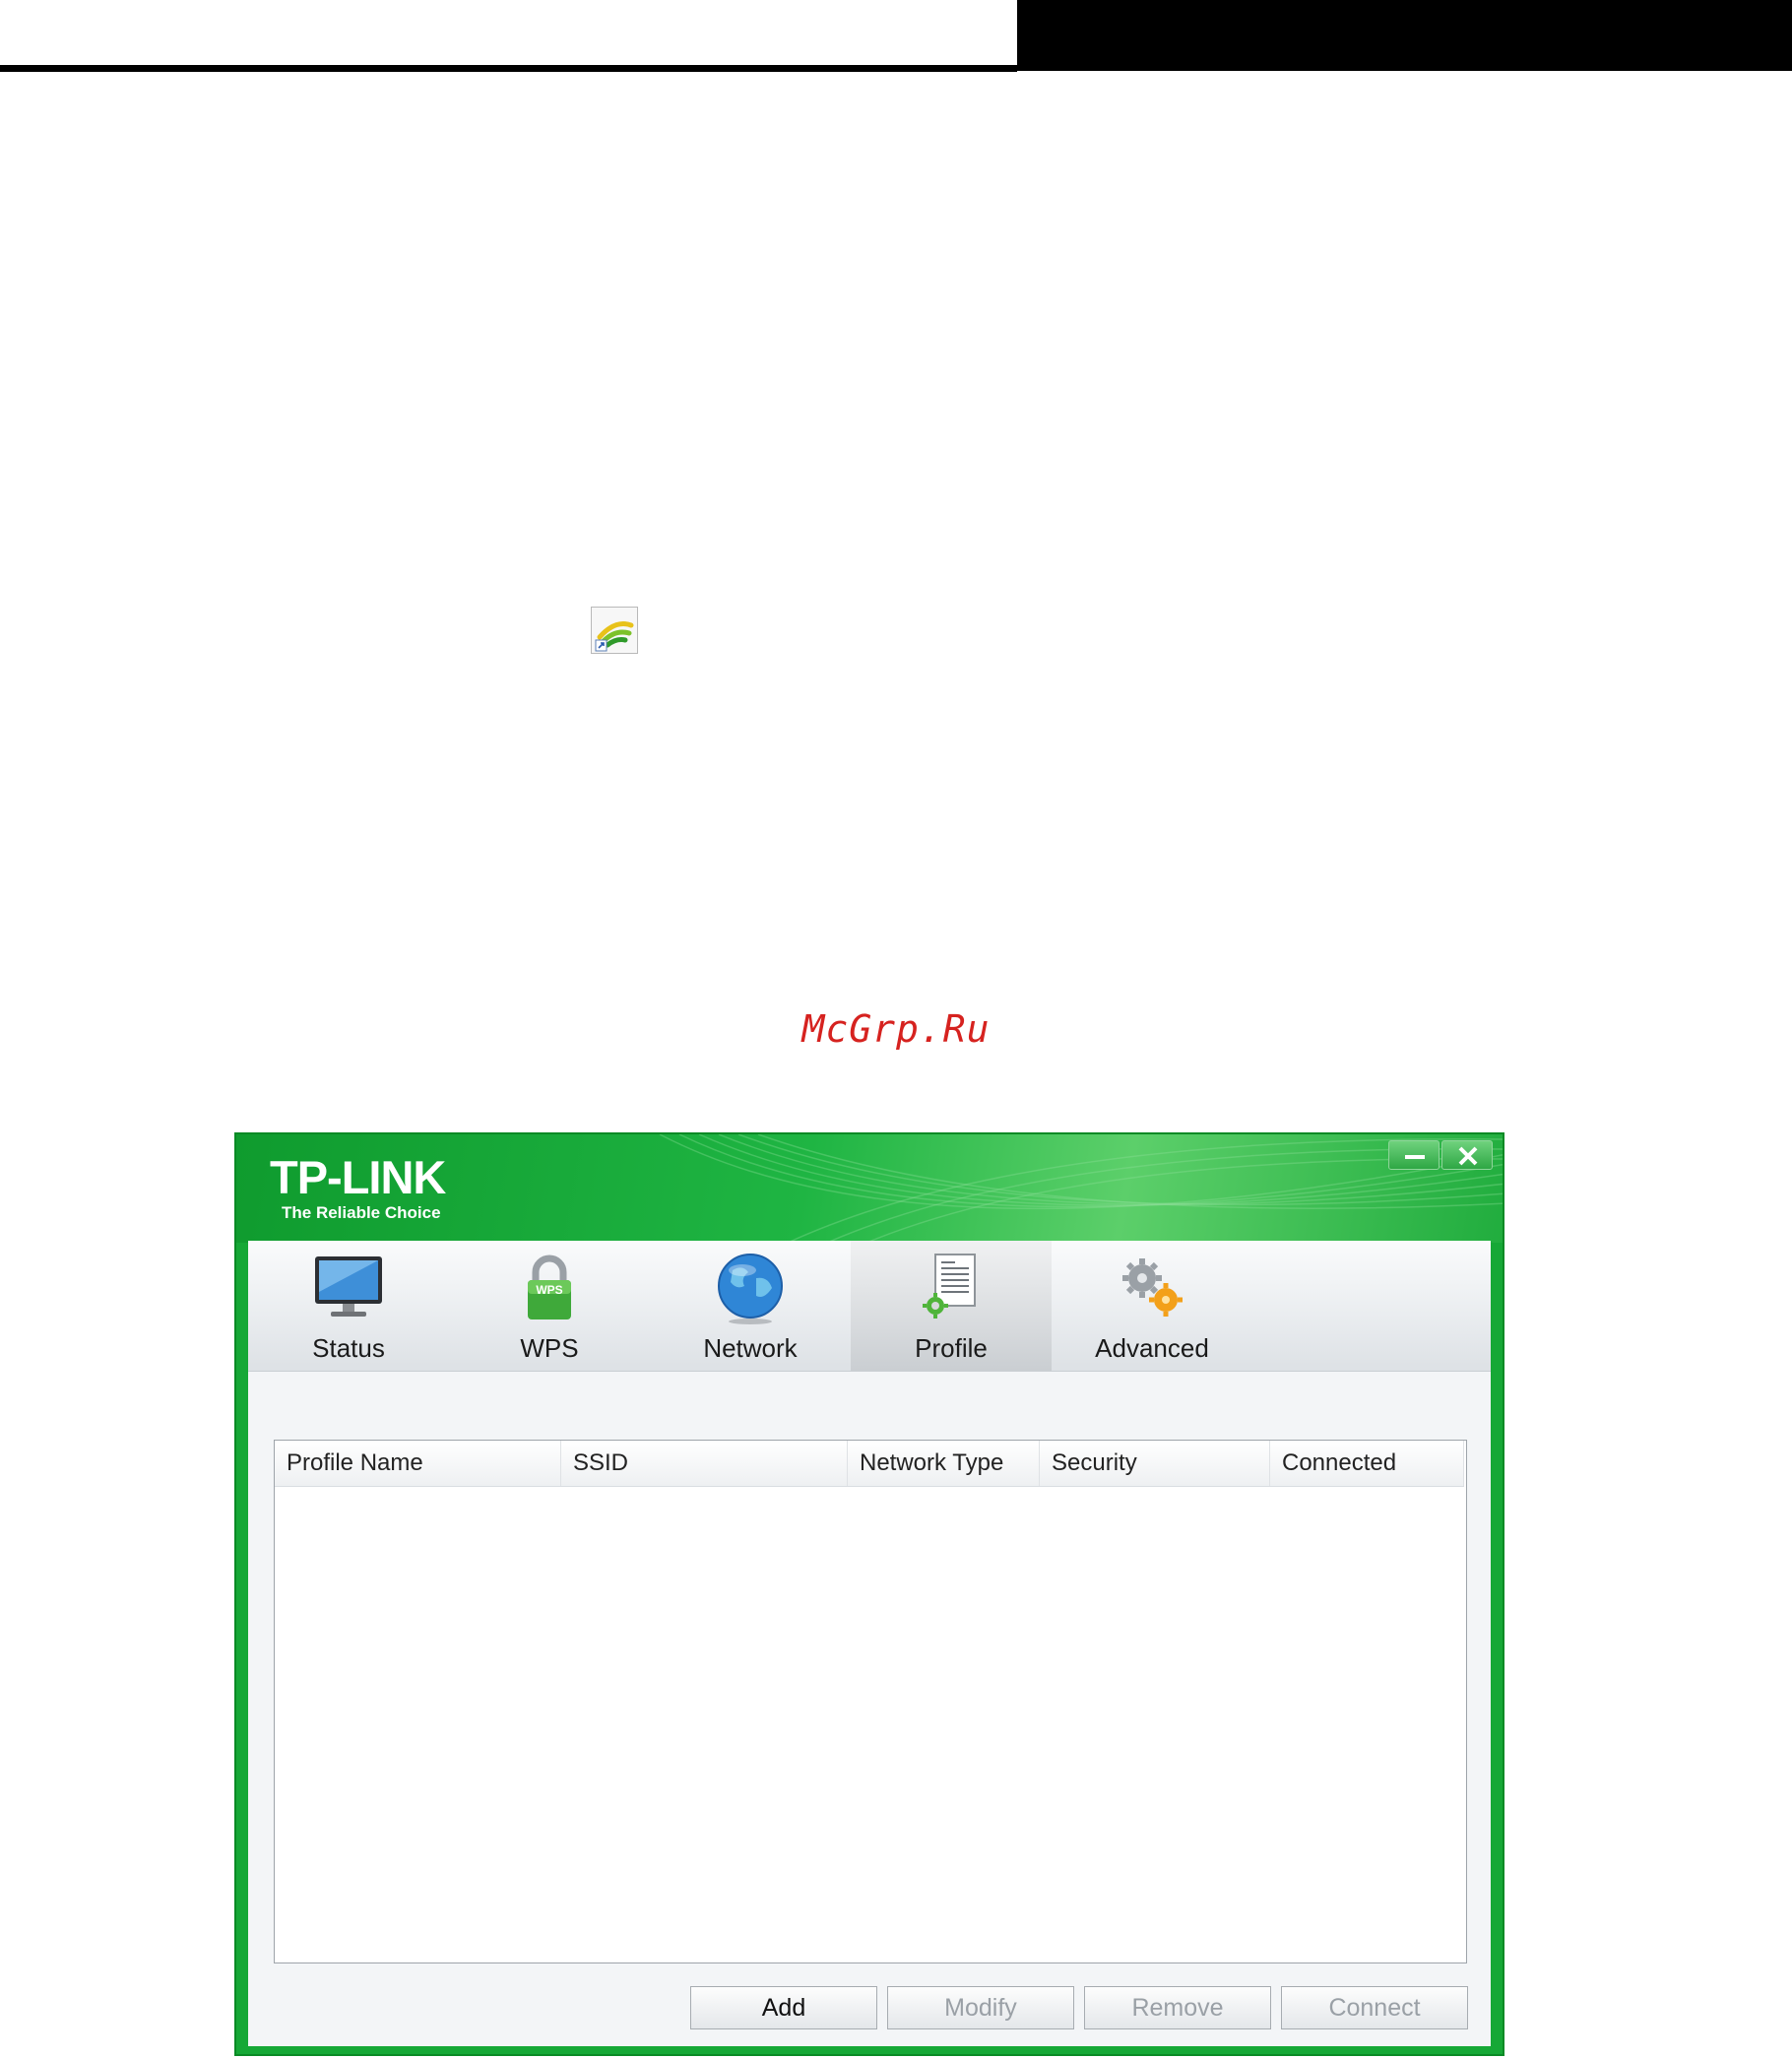 This screenshot has height=2059, width=1792. Describe the element at coordinates (358, 1177) in the screenshot. I see `brand-name: TP-LINK` at that location.